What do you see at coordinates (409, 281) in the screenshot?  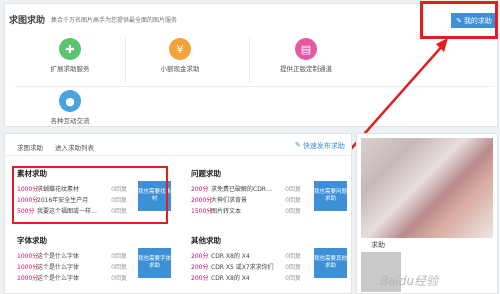 I see `watermark: Baidu经验` at bounding box center [409, 281].